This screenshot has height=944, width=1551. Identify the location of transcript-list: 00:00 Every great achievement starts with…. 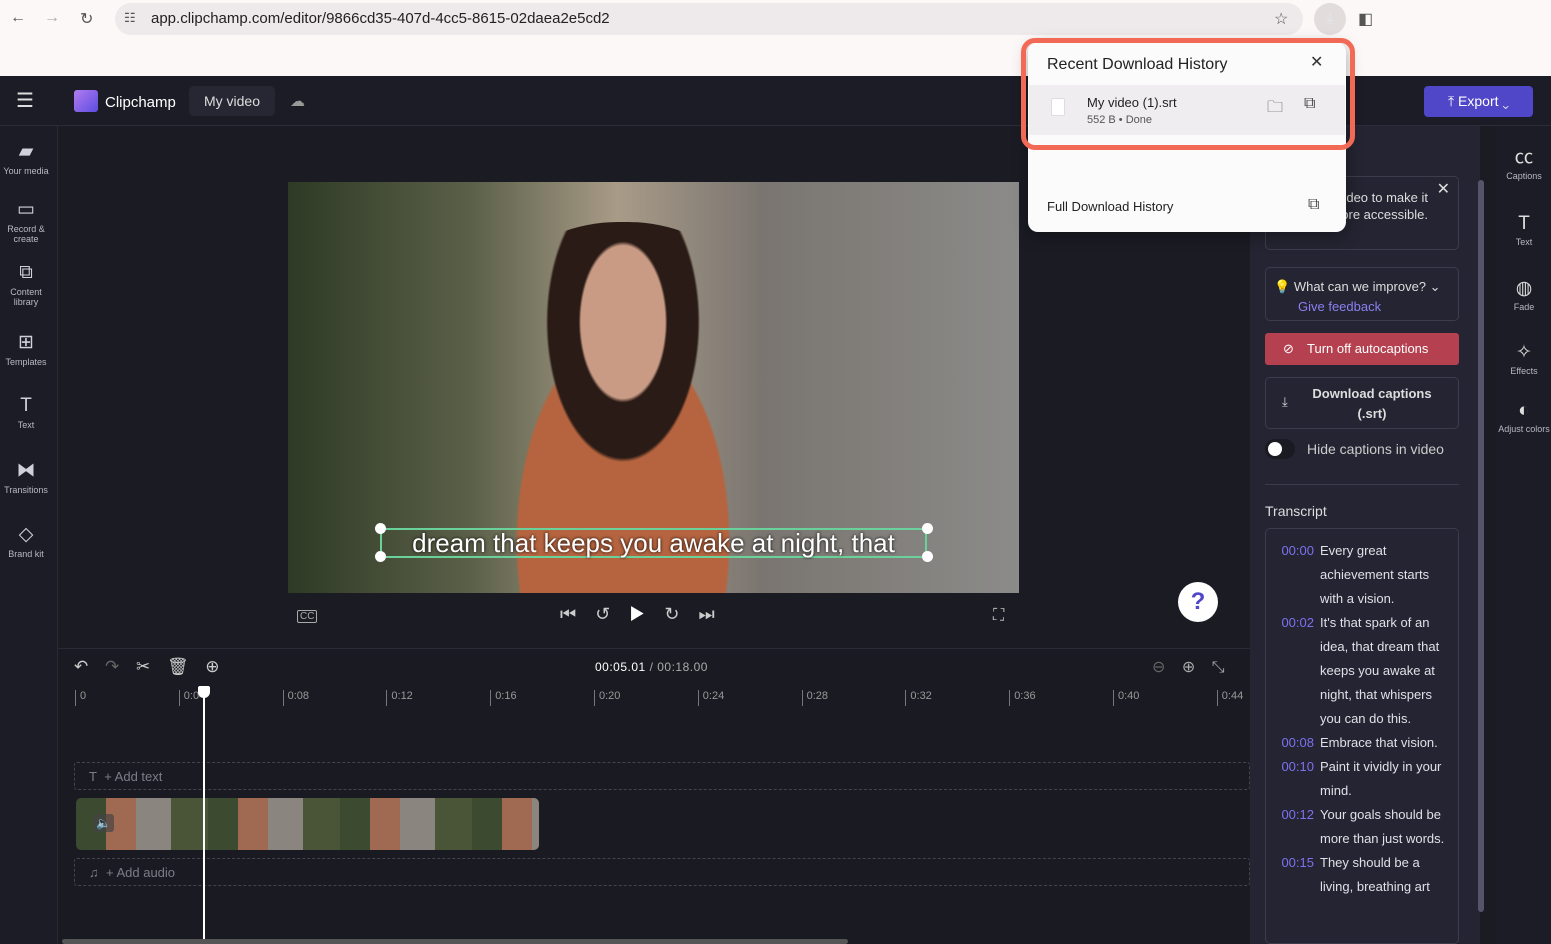
(1362, 736).